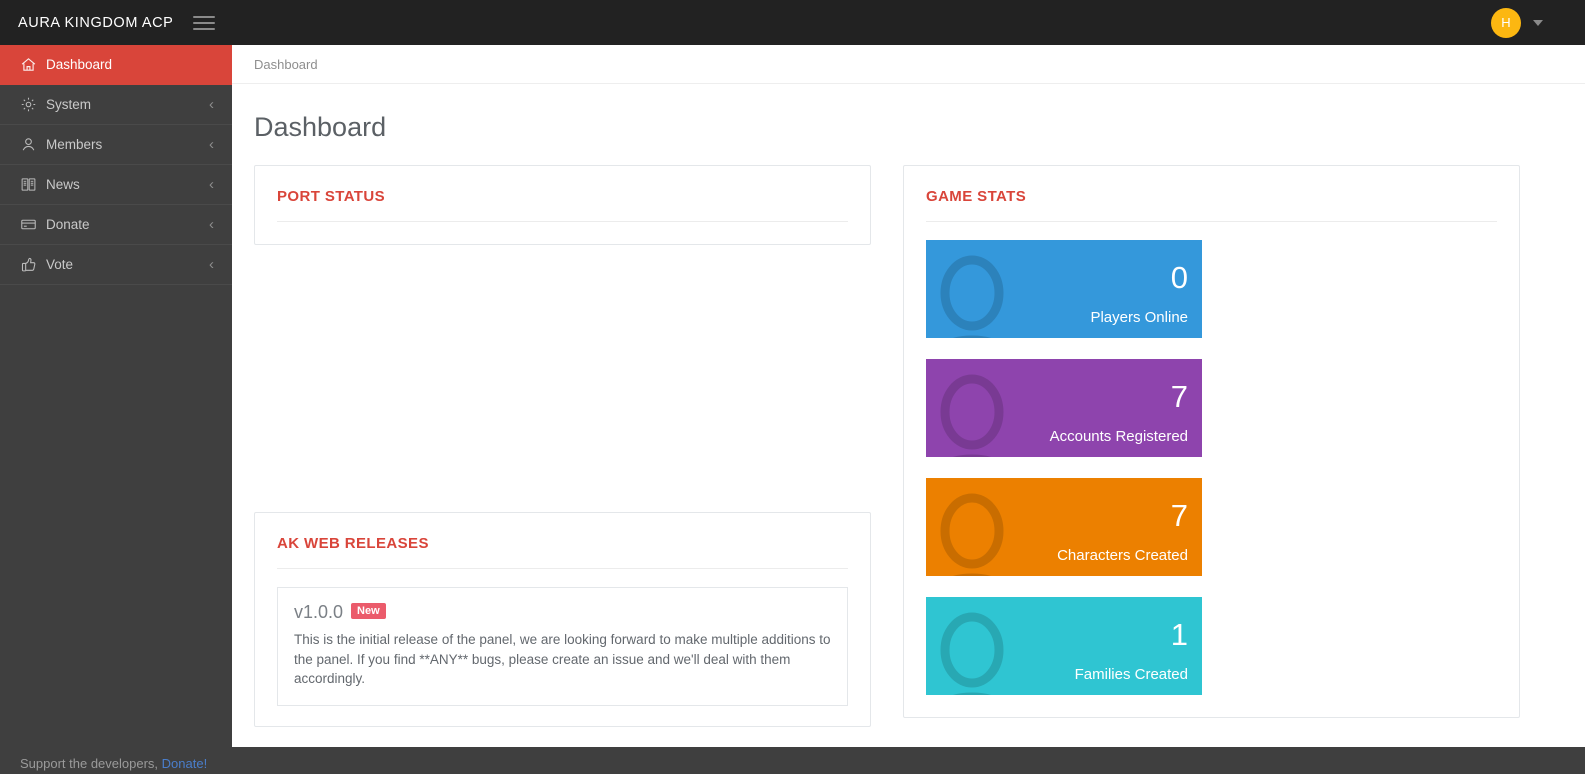  Describe the element at coordinates (74, 144) in the screenshot. I see `sidebar-item-label: Members` at that location.